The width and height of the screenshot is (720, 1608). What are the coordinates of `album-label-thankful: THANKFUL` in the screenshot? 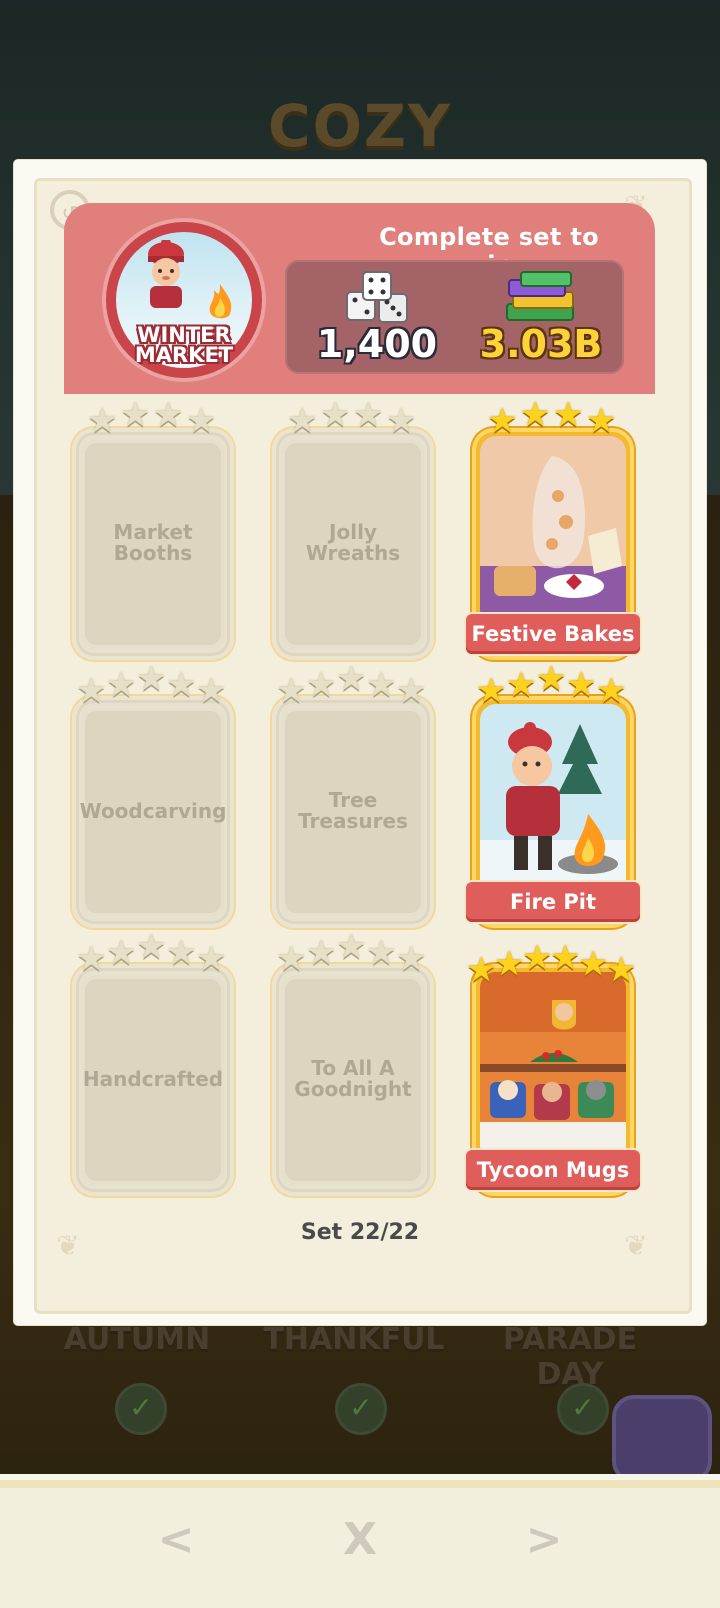 It's located at (354, 1339).